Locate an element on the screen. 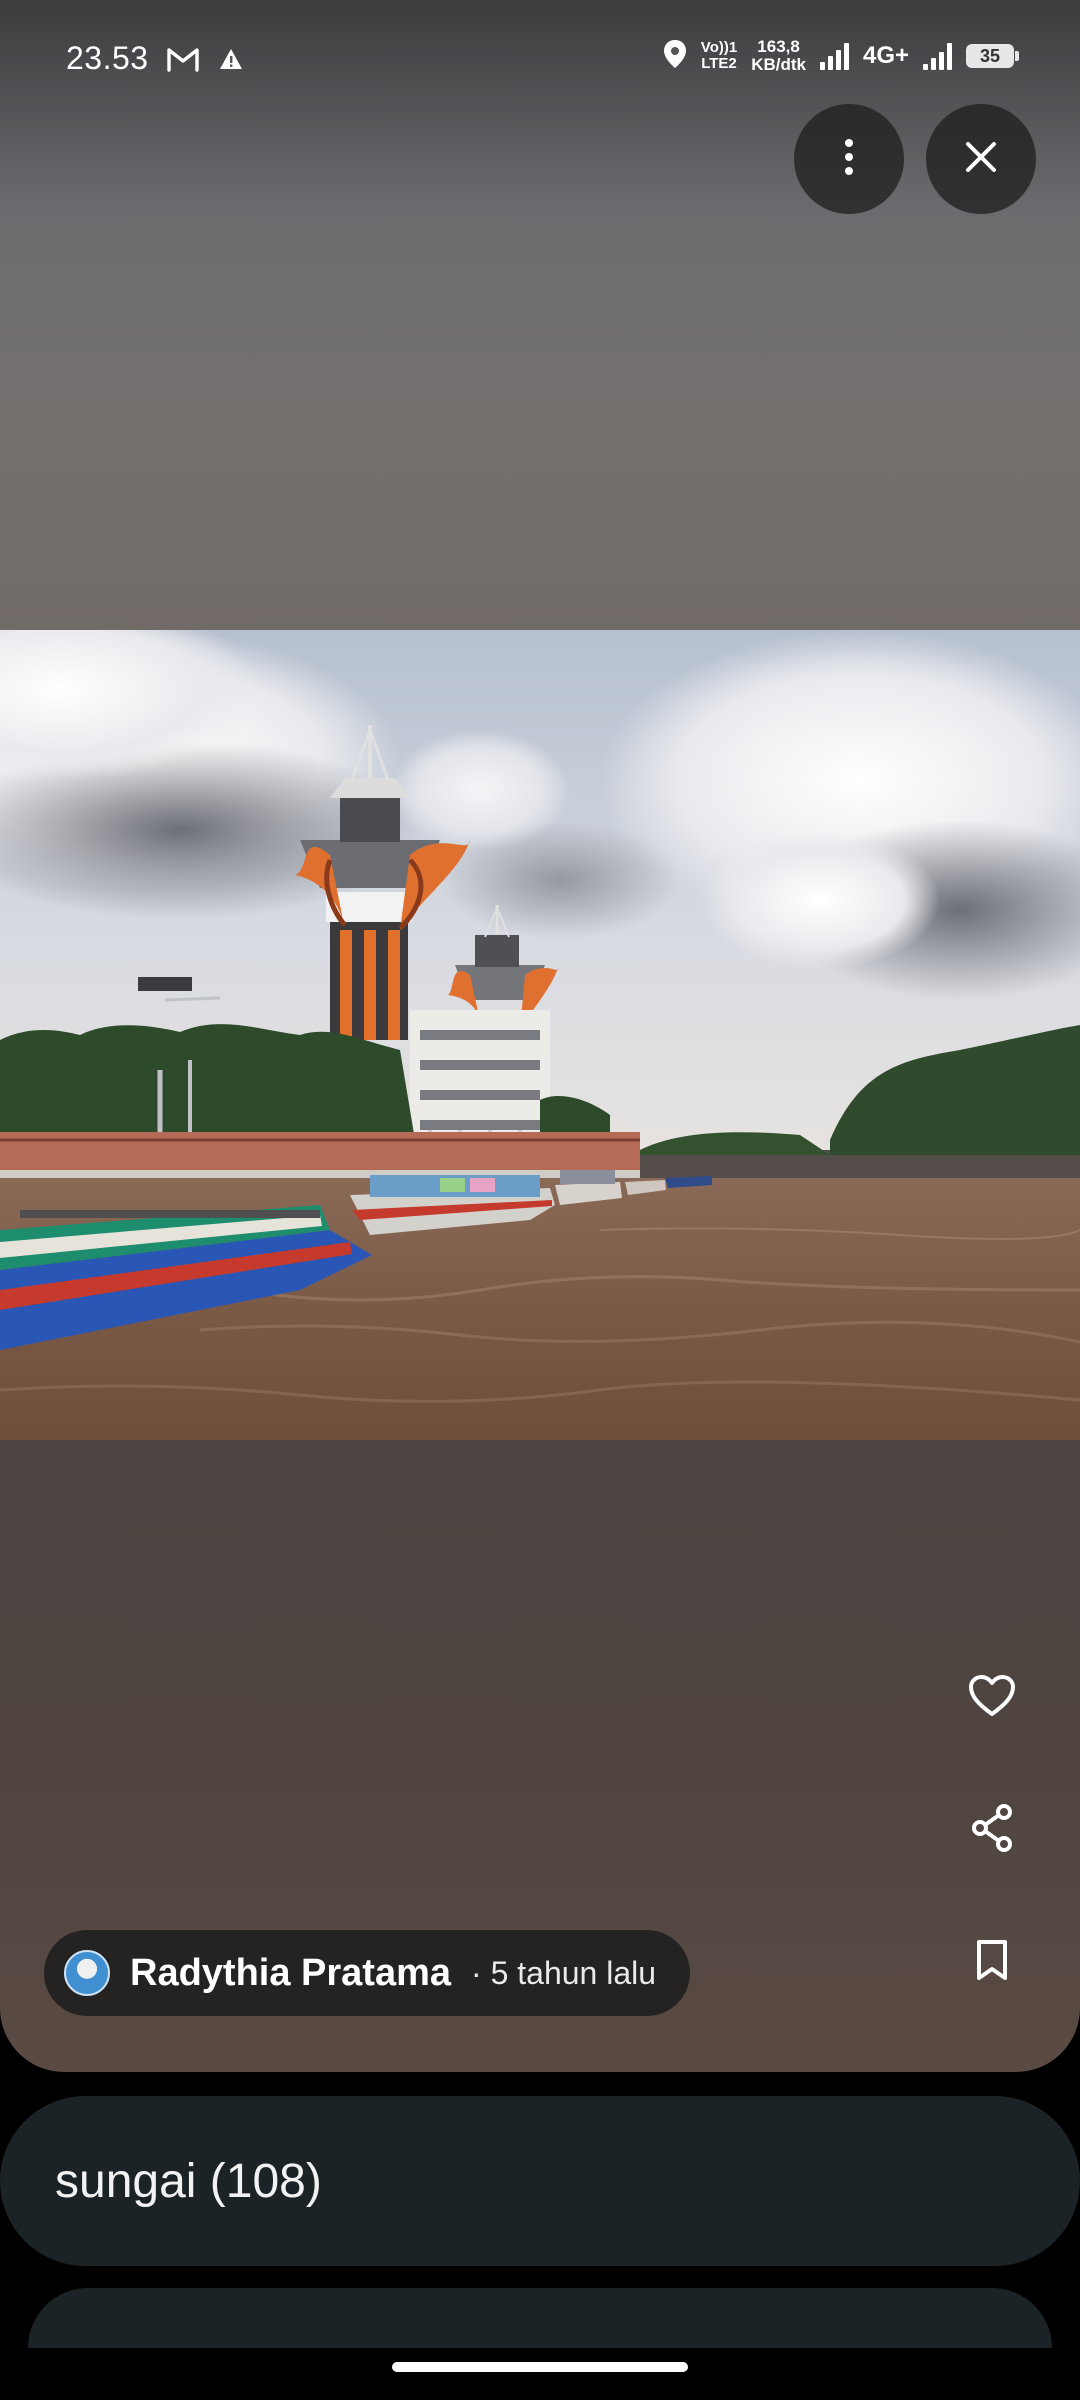 The height and width of the screenshot is (2400, 1080). status-time: 23.53 is located at coordinates (107, 58).